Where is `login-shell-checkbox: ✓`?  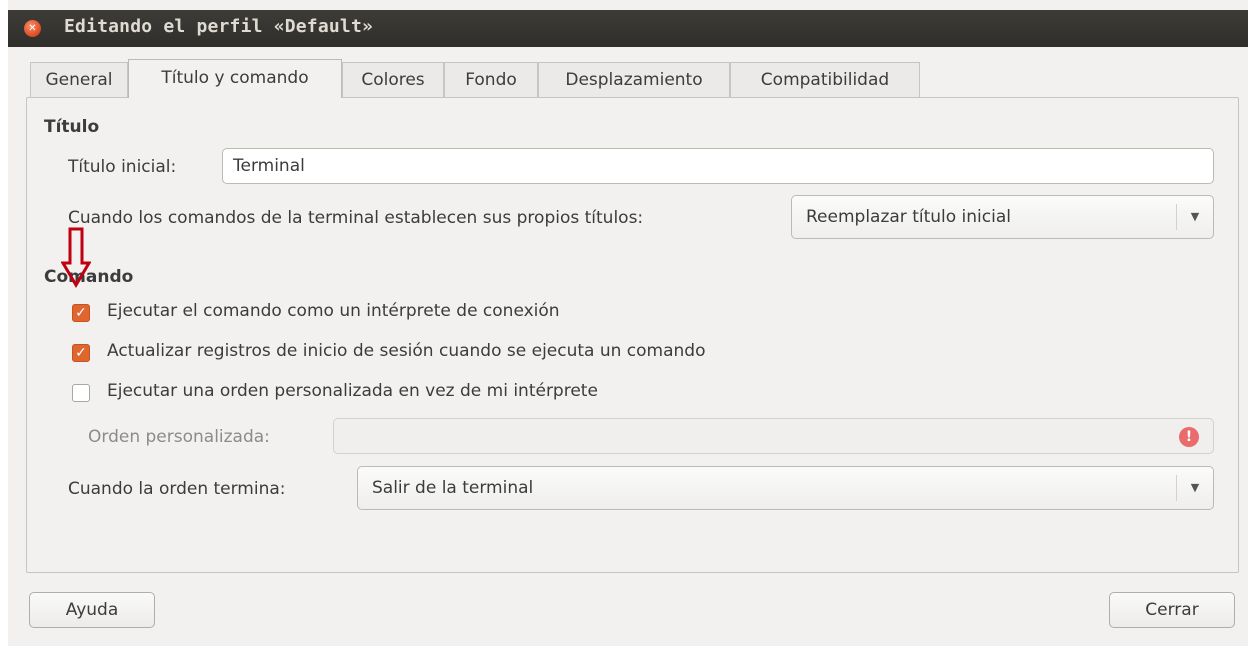
login-shell-checkbox: ✓ is located at coordinates (81, 313).